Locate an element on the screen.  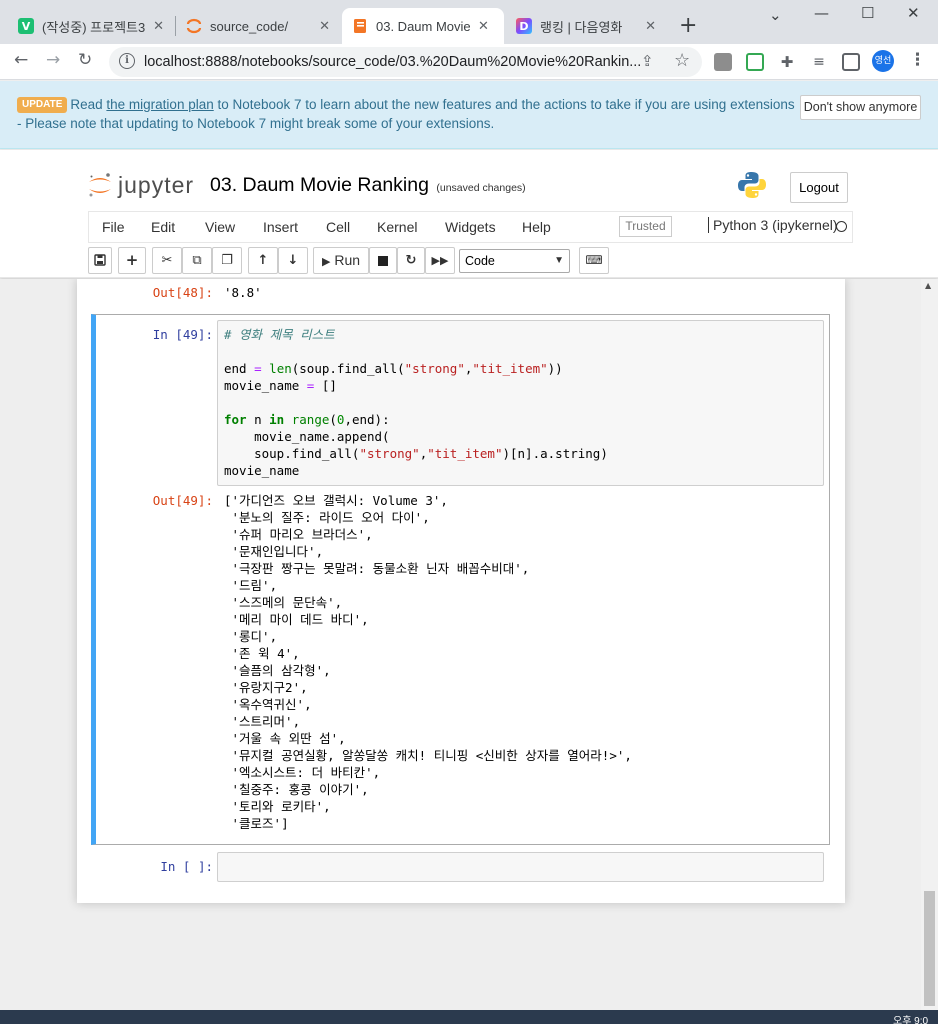
menu-widgets: Widgets is located at coordinates (470, 227).